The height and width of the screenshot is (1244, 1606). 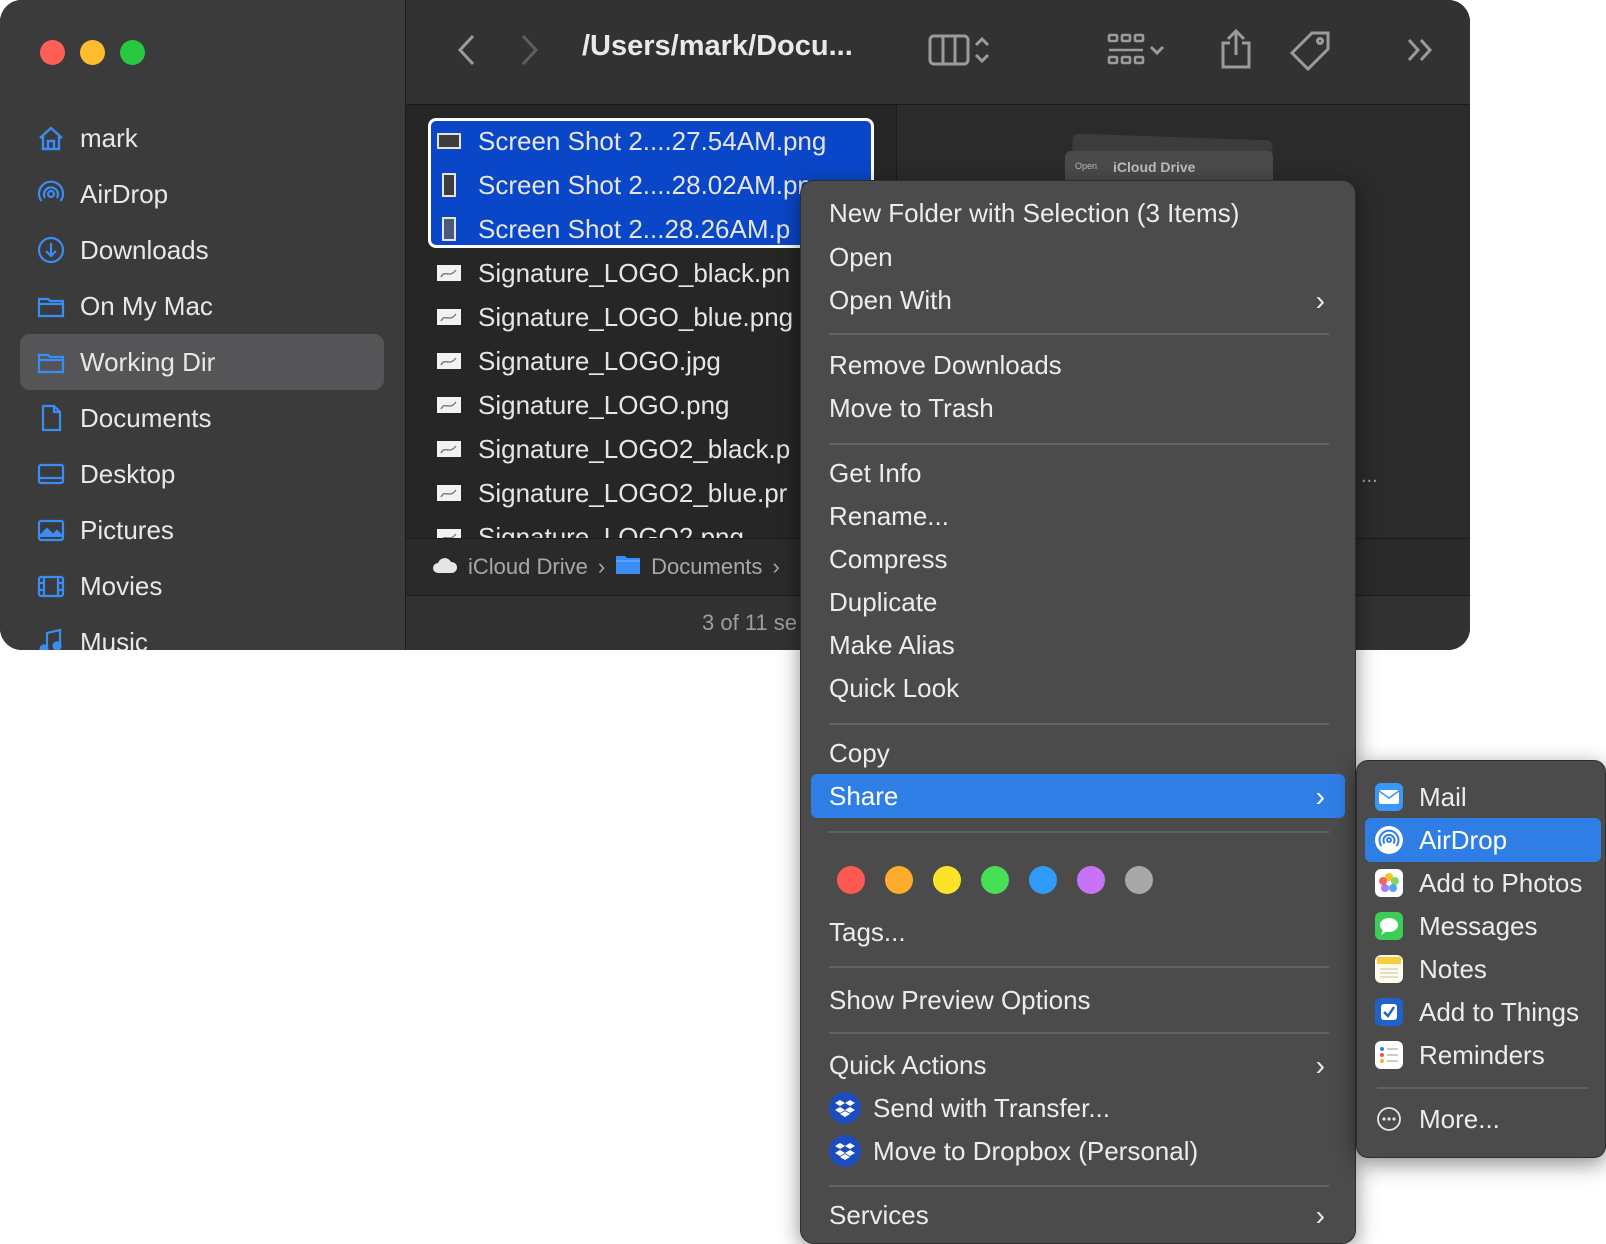 I want to click on file-row: Signature_LOGO2_black.p, so click(x=613, y=449).